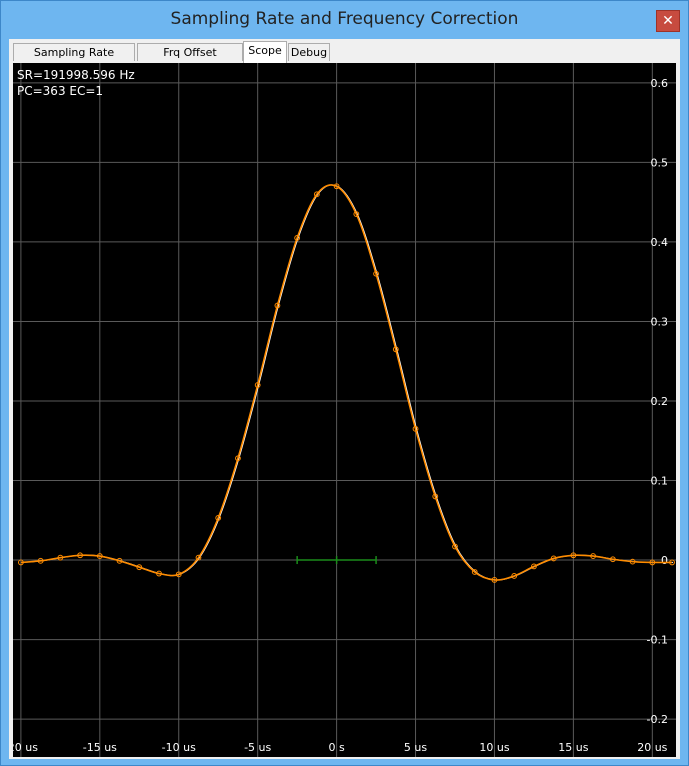 The width and height of the screenshot is (689, 766). I want to click on x-tick-label: 10 us, so click(494, 747).